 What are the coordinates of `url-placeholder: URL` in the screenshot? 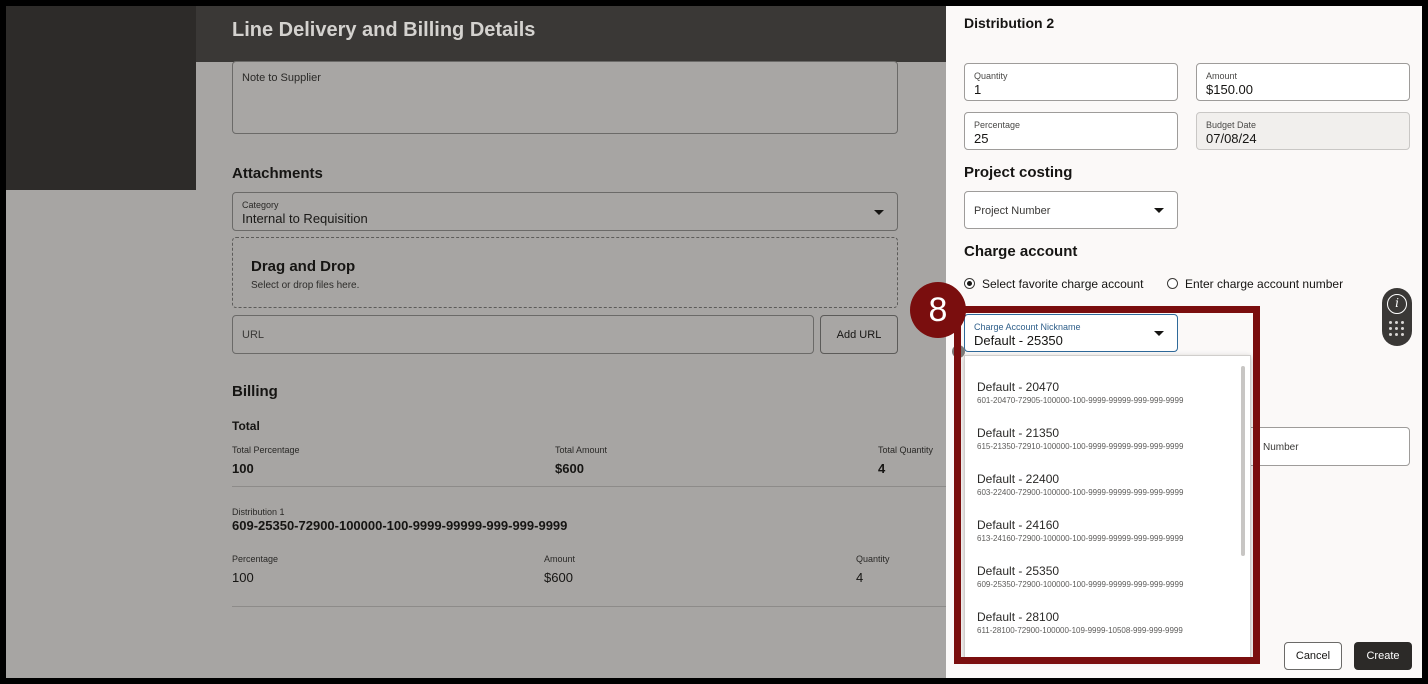 It's located at (253, 335).